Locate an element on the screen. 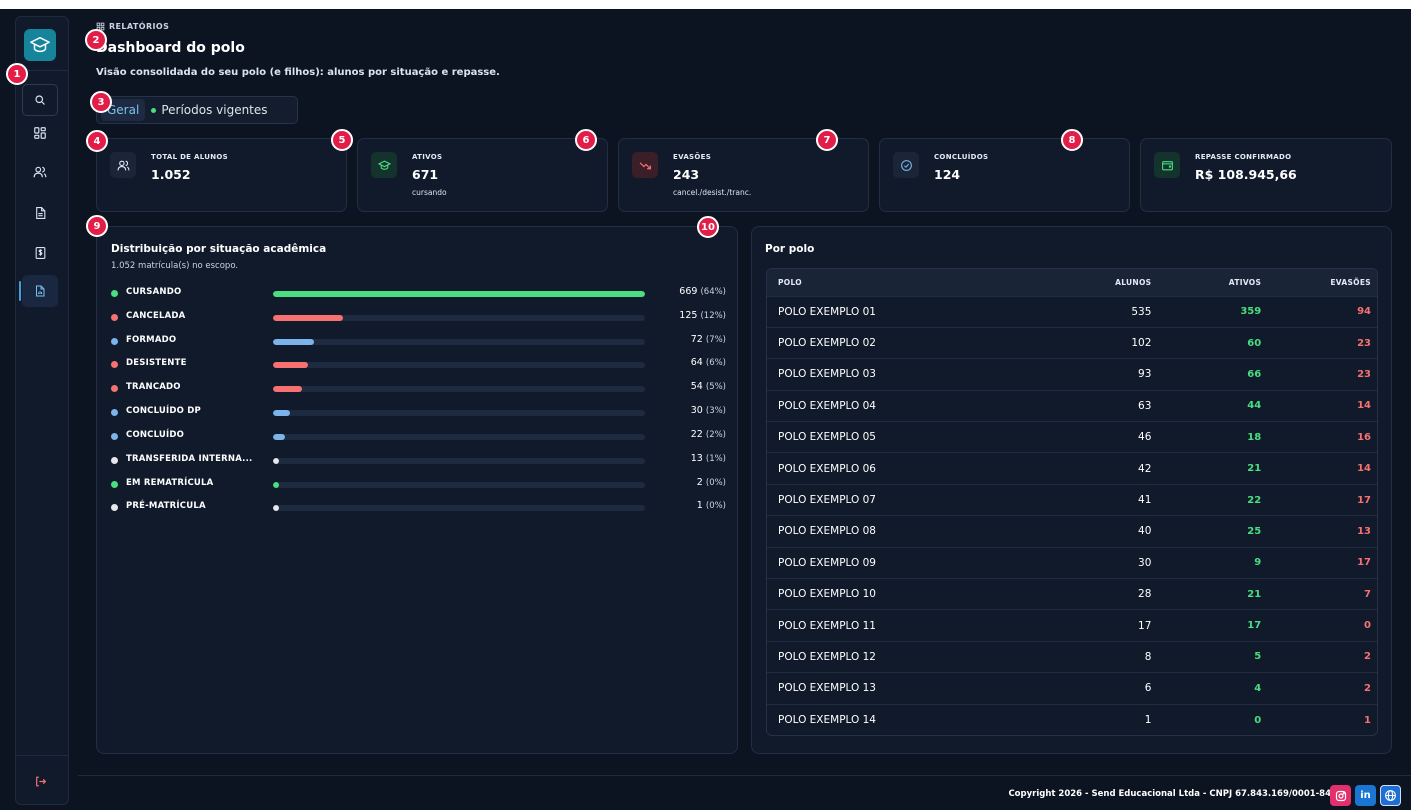 The width and height of the screenshot is (1411, 810). kpi-value: 124 is located at coordinates (947, 174).